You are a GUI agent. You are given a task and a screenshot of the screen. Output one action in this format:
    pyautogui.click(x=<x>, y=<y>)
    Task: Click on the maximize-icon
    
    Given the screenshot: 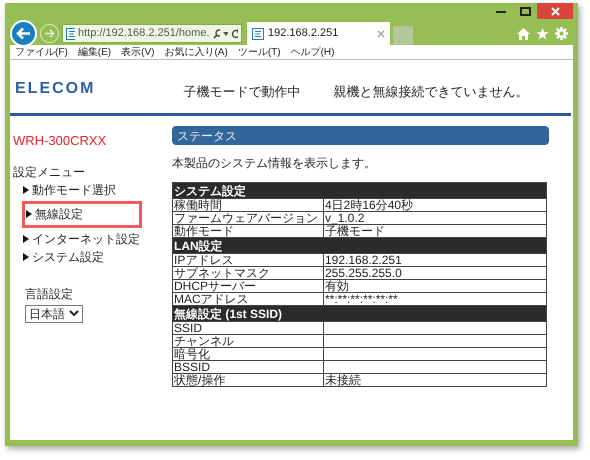 What is the action you would take?
    pyautogui.click(x=525, y=11)
    